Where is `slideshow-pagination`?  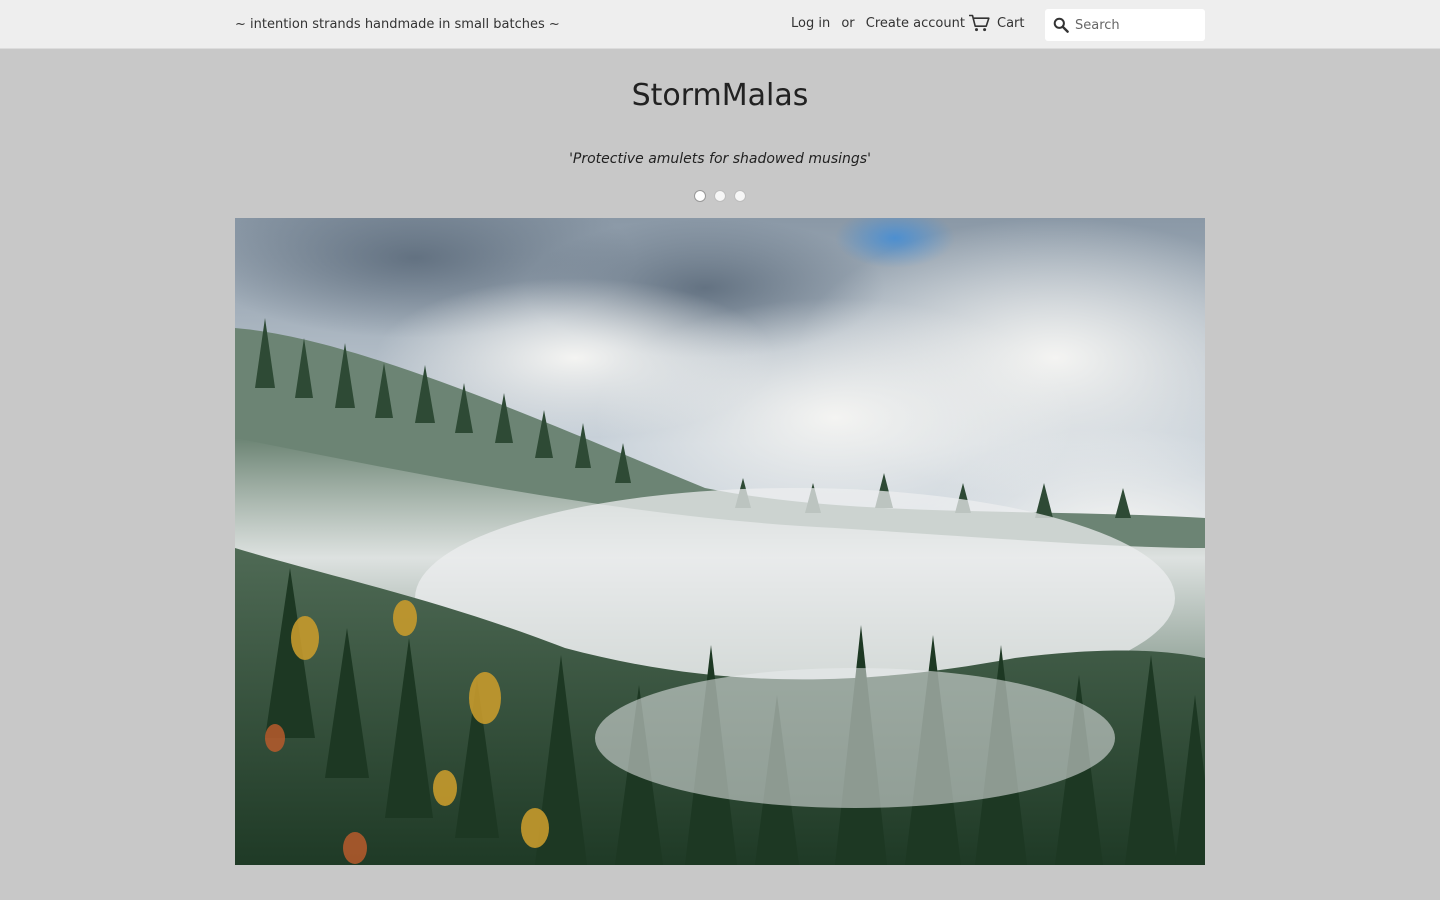 slideshow-pagination is located at coordinates (720, 196).